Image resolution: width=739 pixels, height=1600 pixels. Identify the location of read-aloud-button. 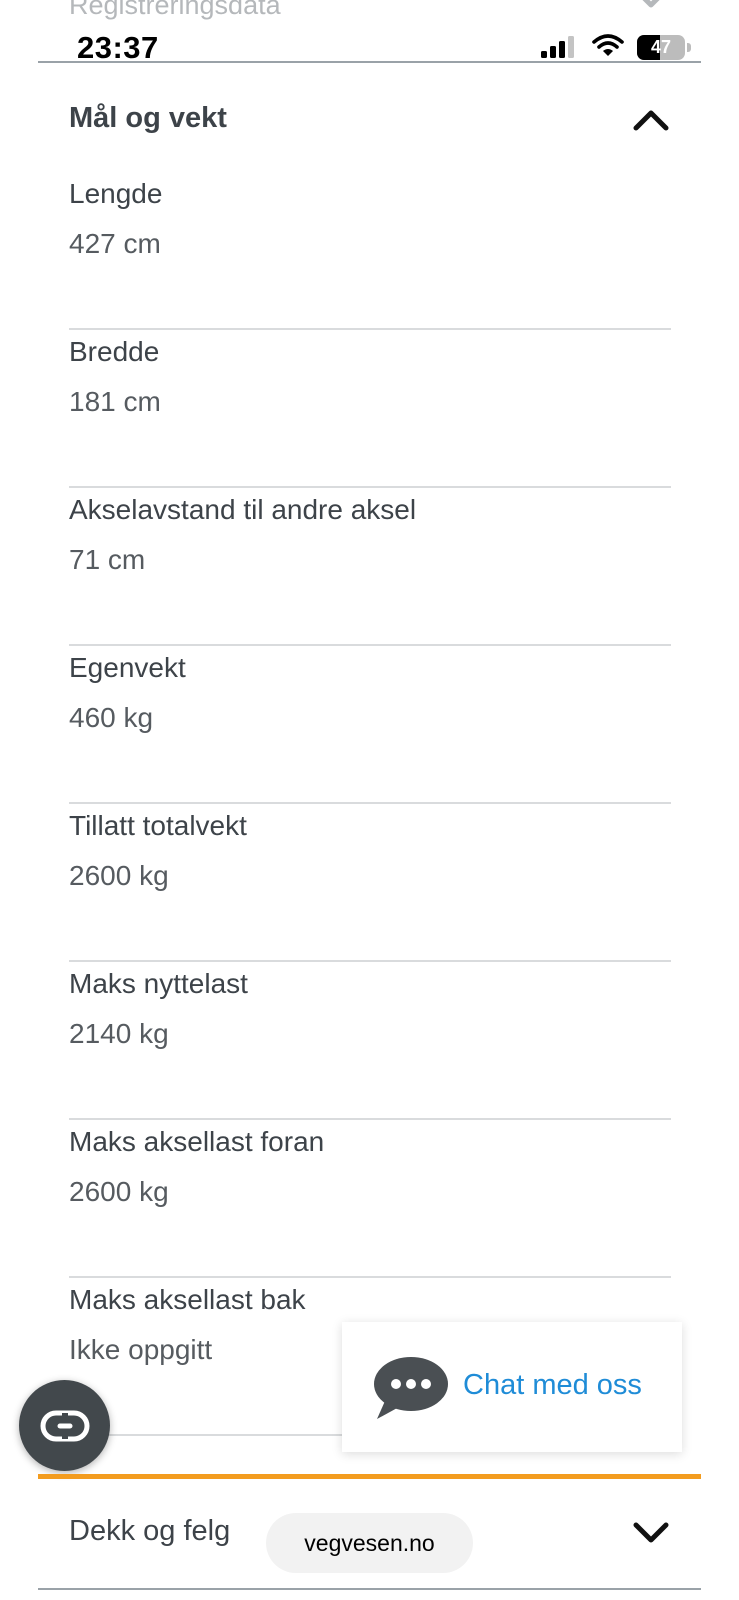
(64, 1425).